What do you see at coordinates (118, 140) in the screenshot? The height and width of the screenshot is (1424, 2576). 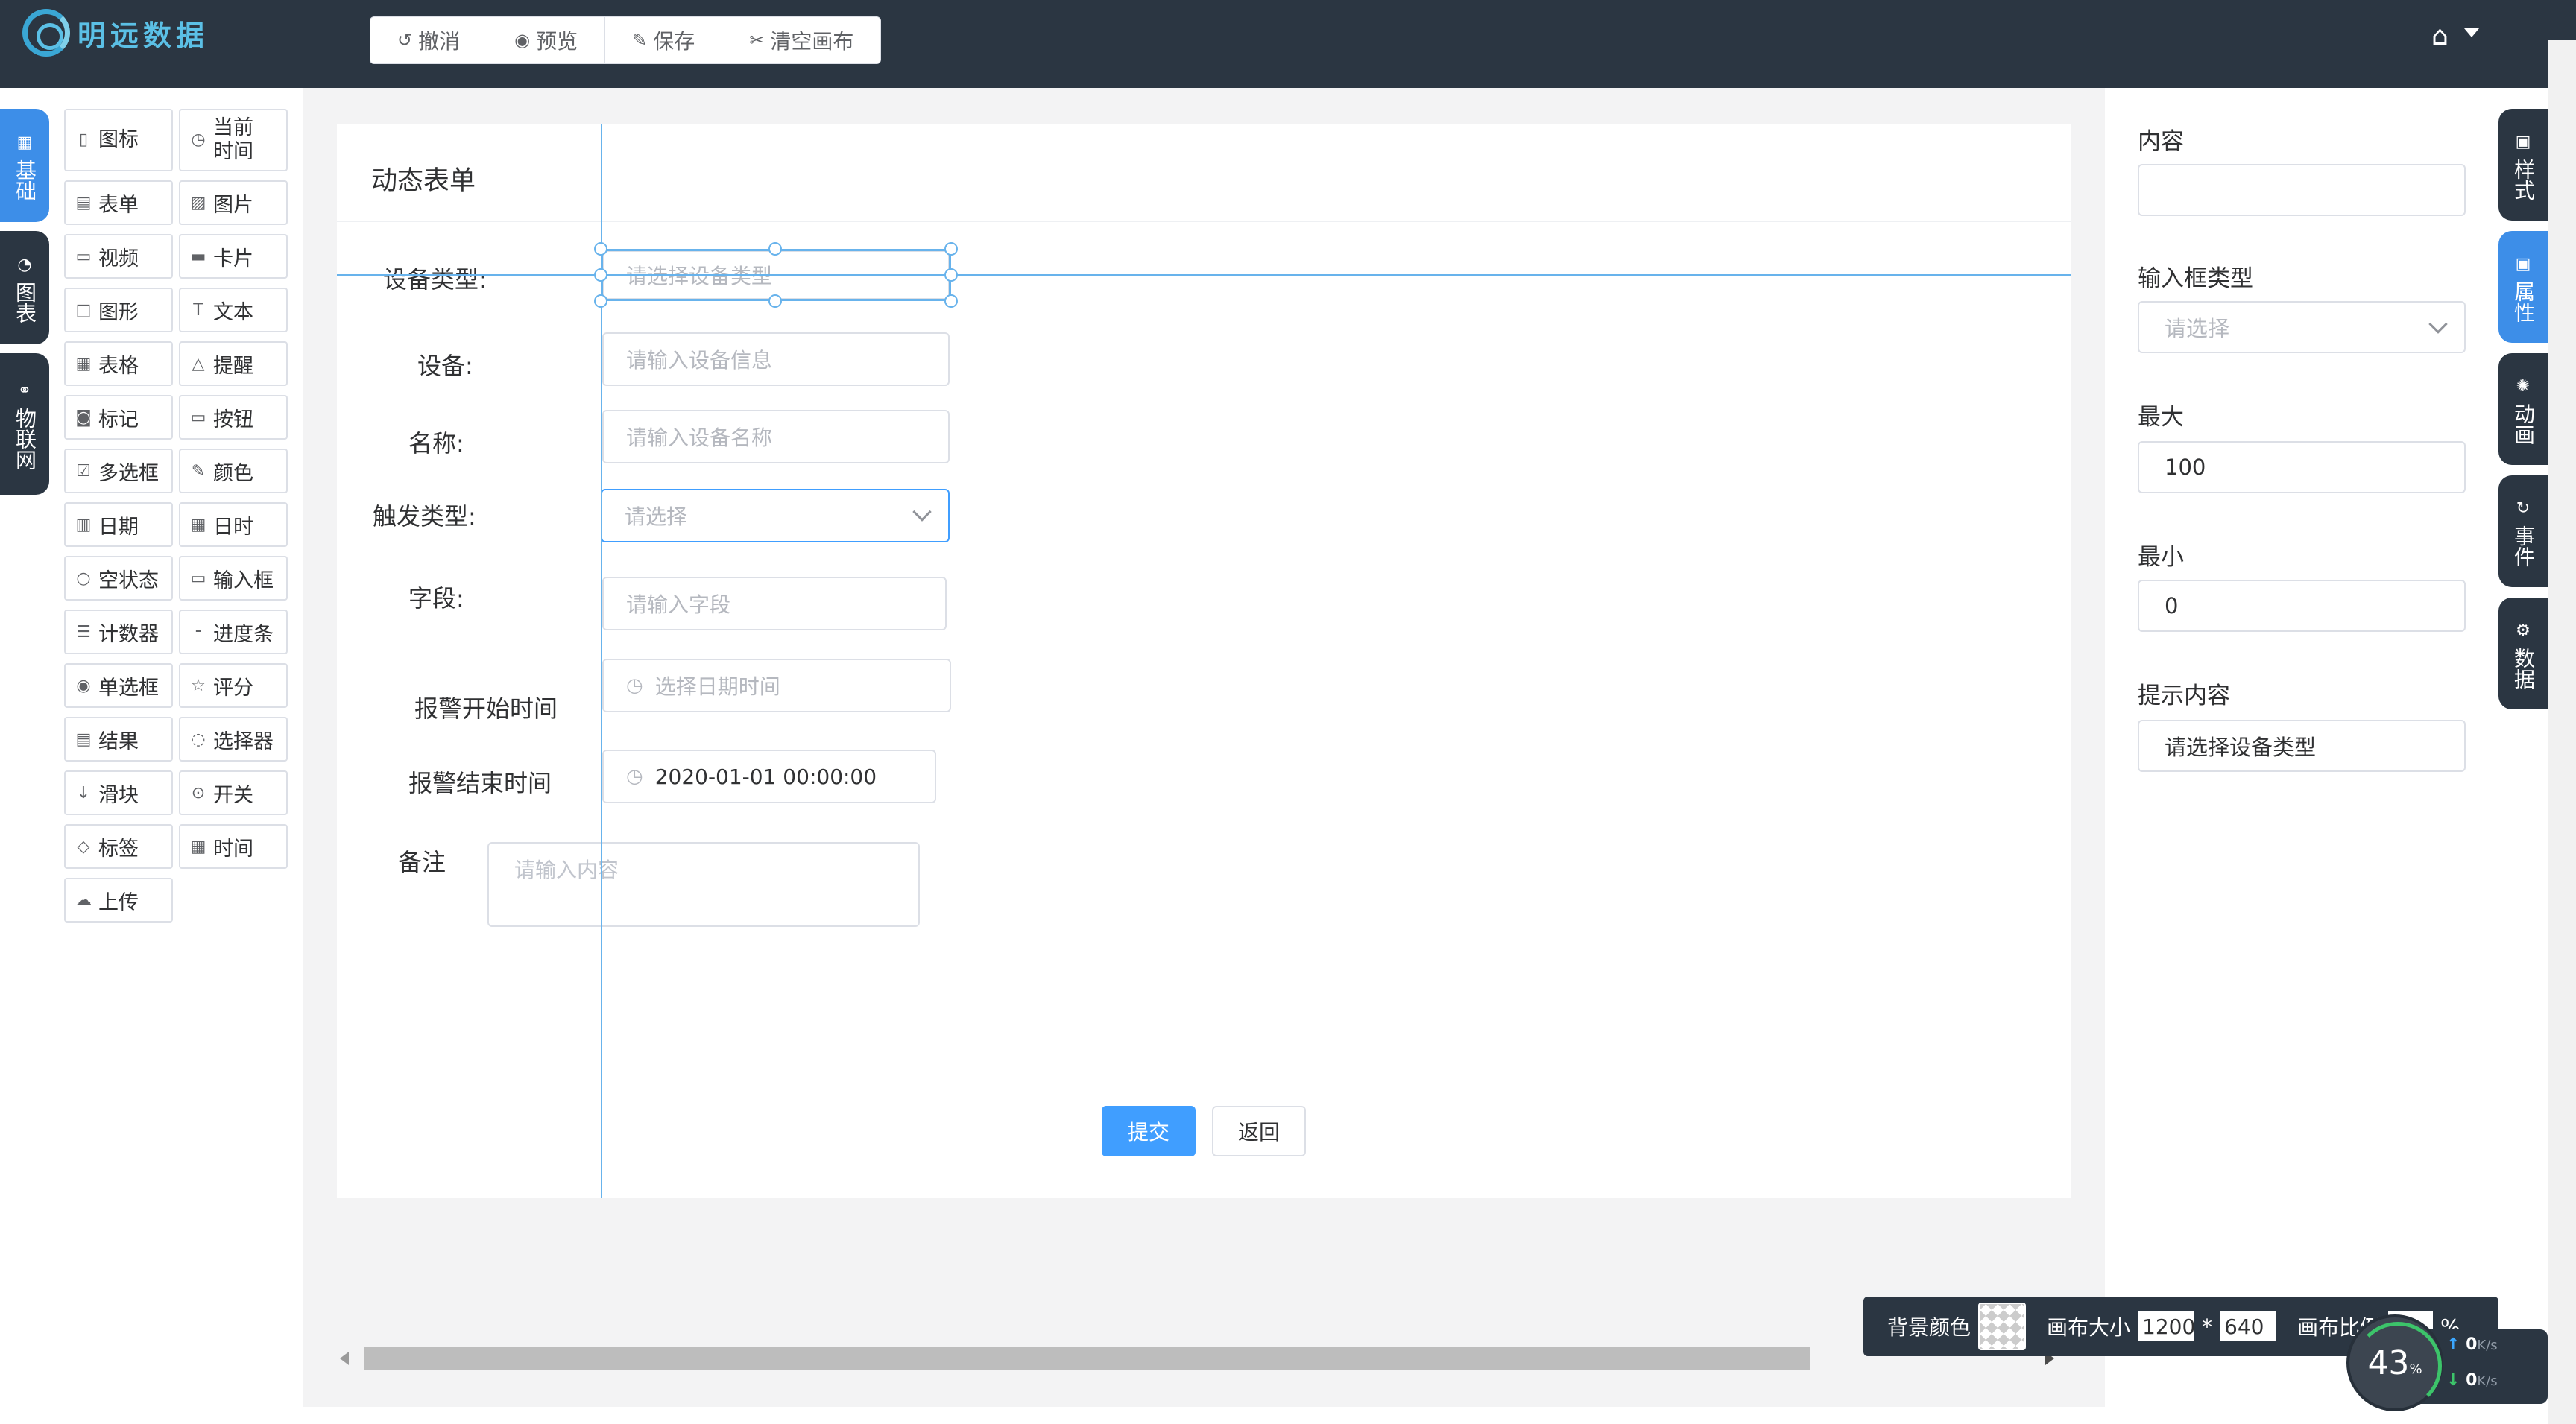 I see `palette-item-icon: ▯ 图标` at bounding box center [118, 140].